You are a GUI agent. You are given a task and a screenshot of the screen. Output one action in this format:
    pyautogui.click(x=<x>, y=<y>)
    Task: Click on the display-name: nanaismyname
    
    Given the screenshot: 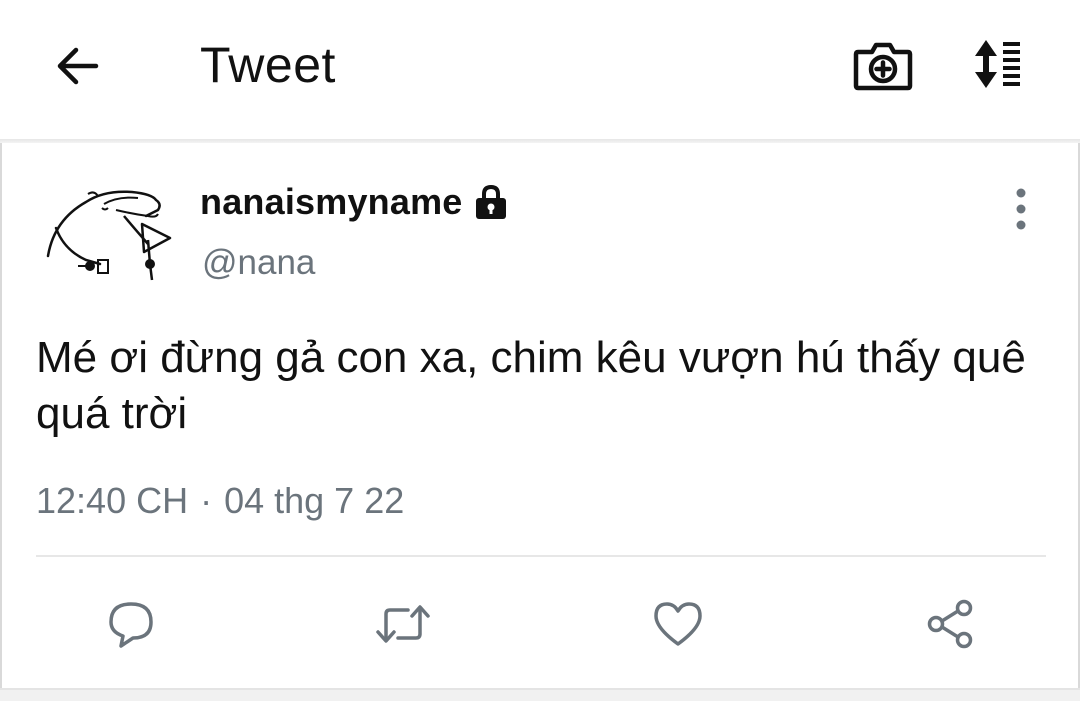 What is the action you would take?
    pyautogui.click(x=331, y=202)
    